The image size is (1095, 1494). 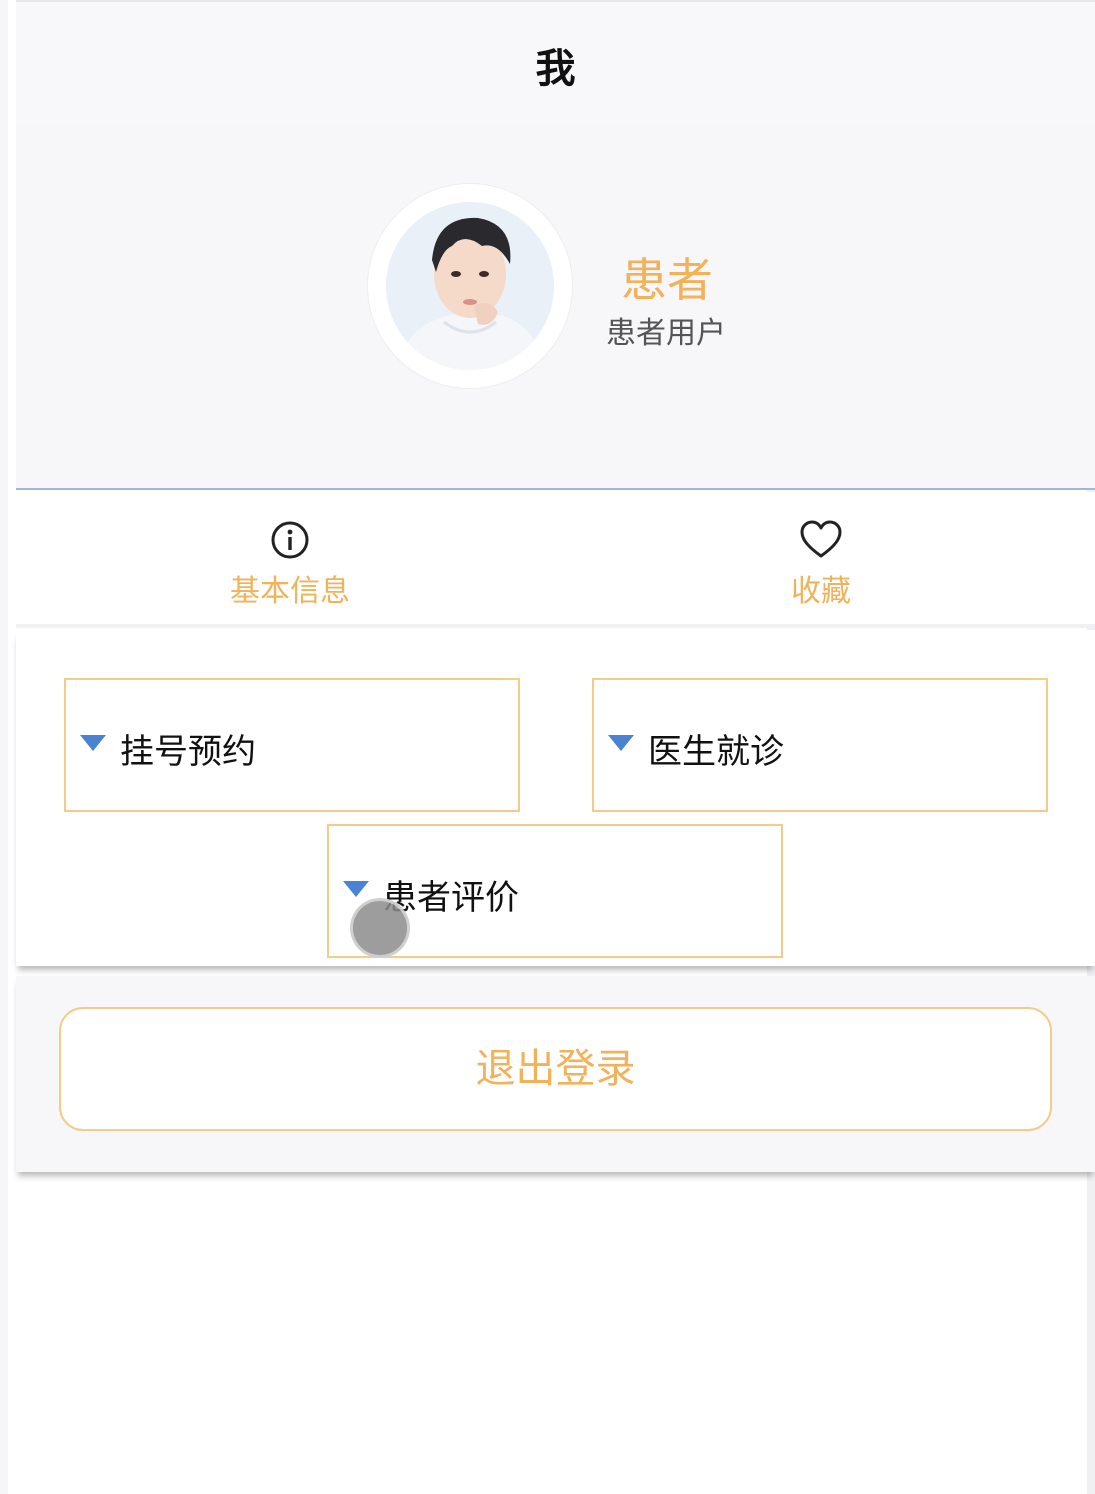 I want to click on menu-card-label: 挂号预约, so click(x=188, y=752).